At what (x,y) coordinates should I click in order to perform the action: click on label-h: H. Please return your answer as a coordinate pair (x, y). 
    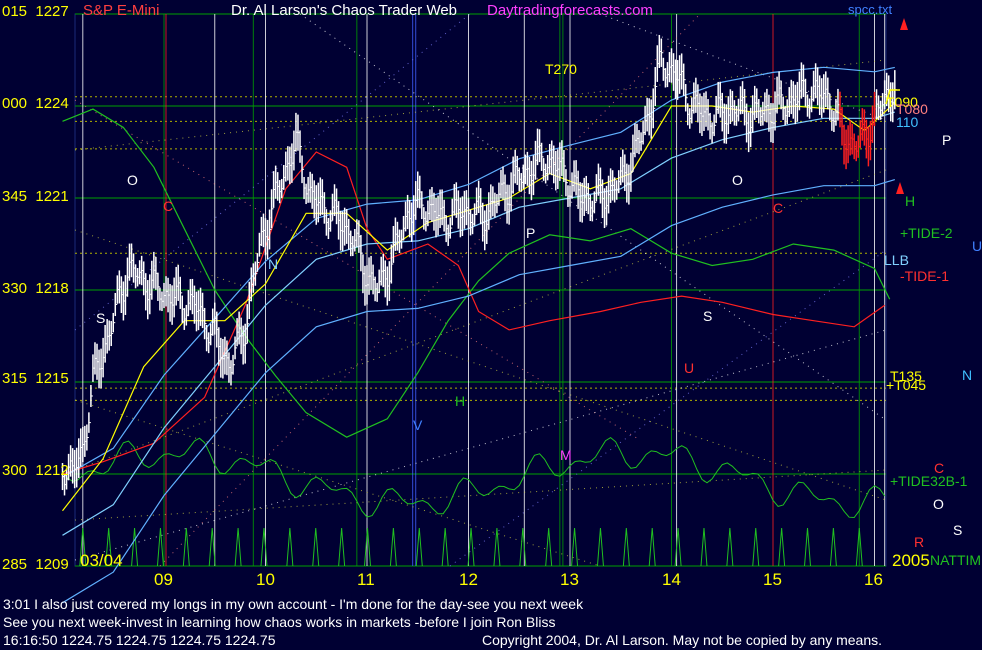
    Looking at the image, I should click on (910, 201).